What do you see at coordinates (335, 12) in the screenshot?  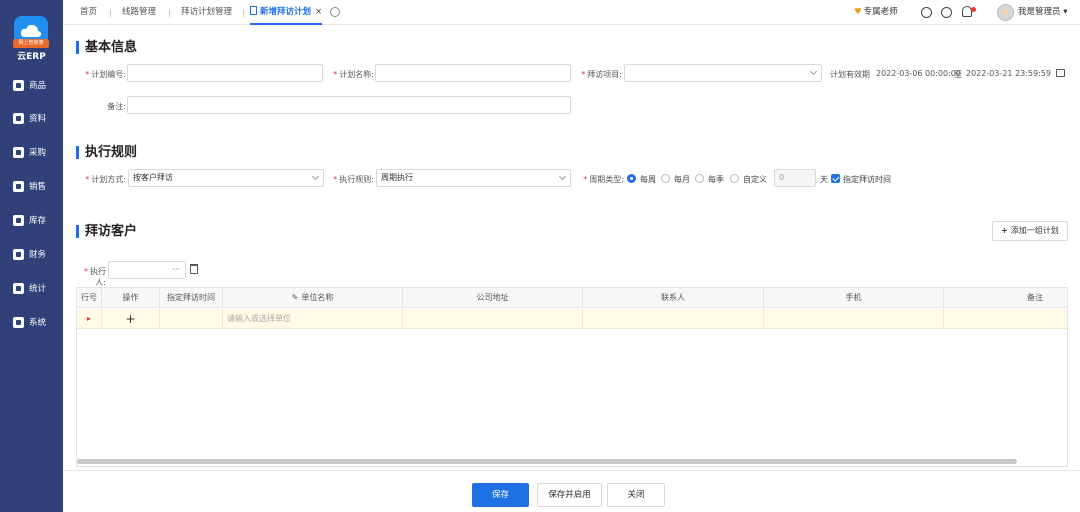 I see `gear-icon` at bounding box center [335, 12].